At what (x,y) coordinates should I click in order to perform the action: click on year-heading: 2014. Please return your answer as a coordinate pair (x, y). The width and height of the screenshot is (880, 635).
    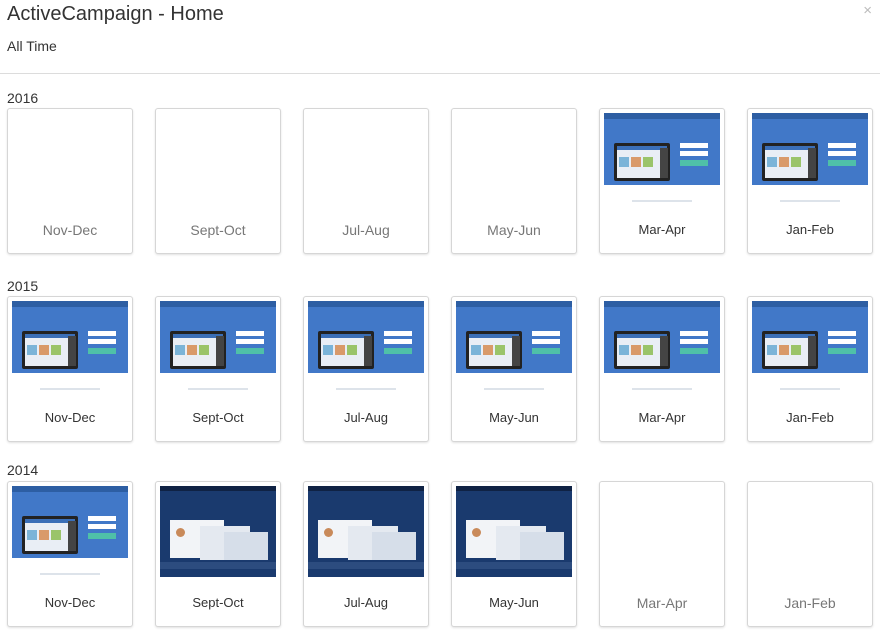
    Looking at the image, I should click on (23, 470).